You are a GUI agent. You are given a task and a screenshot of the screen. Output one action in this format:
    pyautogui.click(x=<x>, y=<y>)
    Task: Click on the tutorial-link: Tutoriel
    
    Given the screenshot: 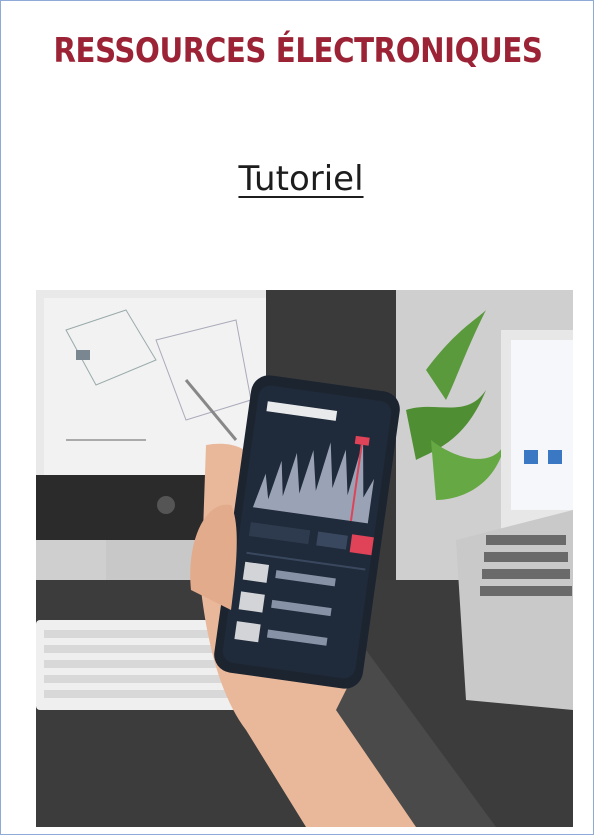 What is the action you would take?
    pyautogui.click(x=297, y=179)
    